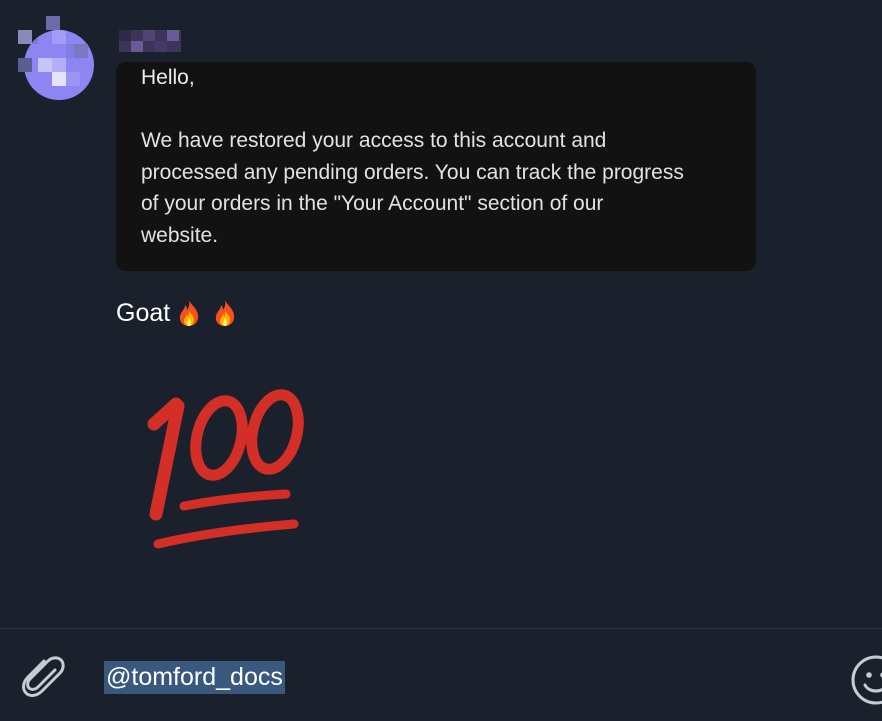  What do you see at coordinates (168, 77) in the screenshot?
I see `quoted-message-greeting: Hello,` at bounding box center [168, 77].